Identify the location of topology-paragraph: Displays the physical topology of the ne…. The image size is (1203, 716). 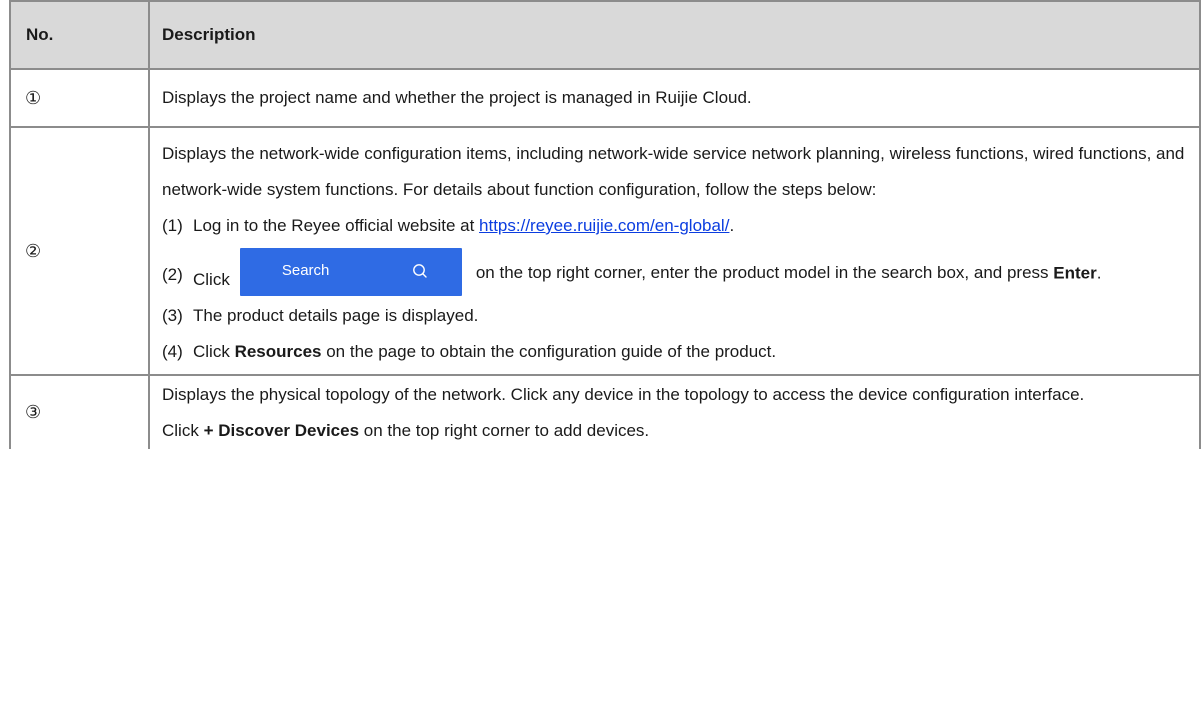
(623, 394).